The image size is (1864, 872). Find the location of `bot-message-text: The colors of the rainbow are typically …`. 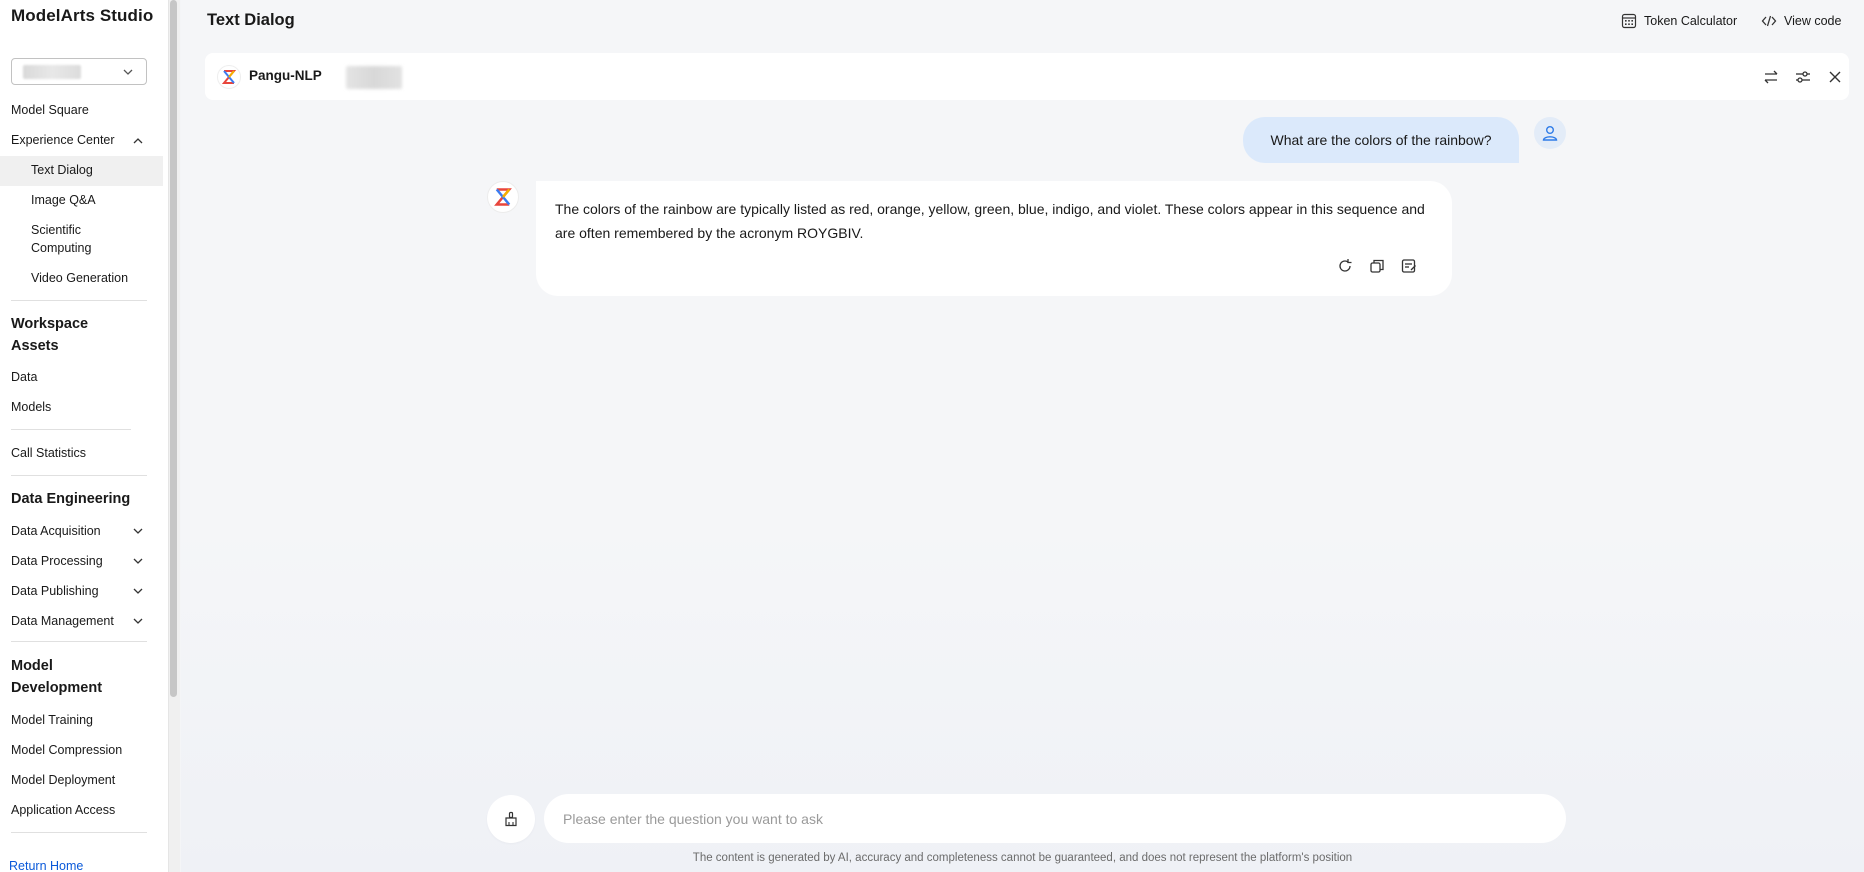

bot-message-text: The colors of the rainbow are typically … is located at coordinates (995, 221).